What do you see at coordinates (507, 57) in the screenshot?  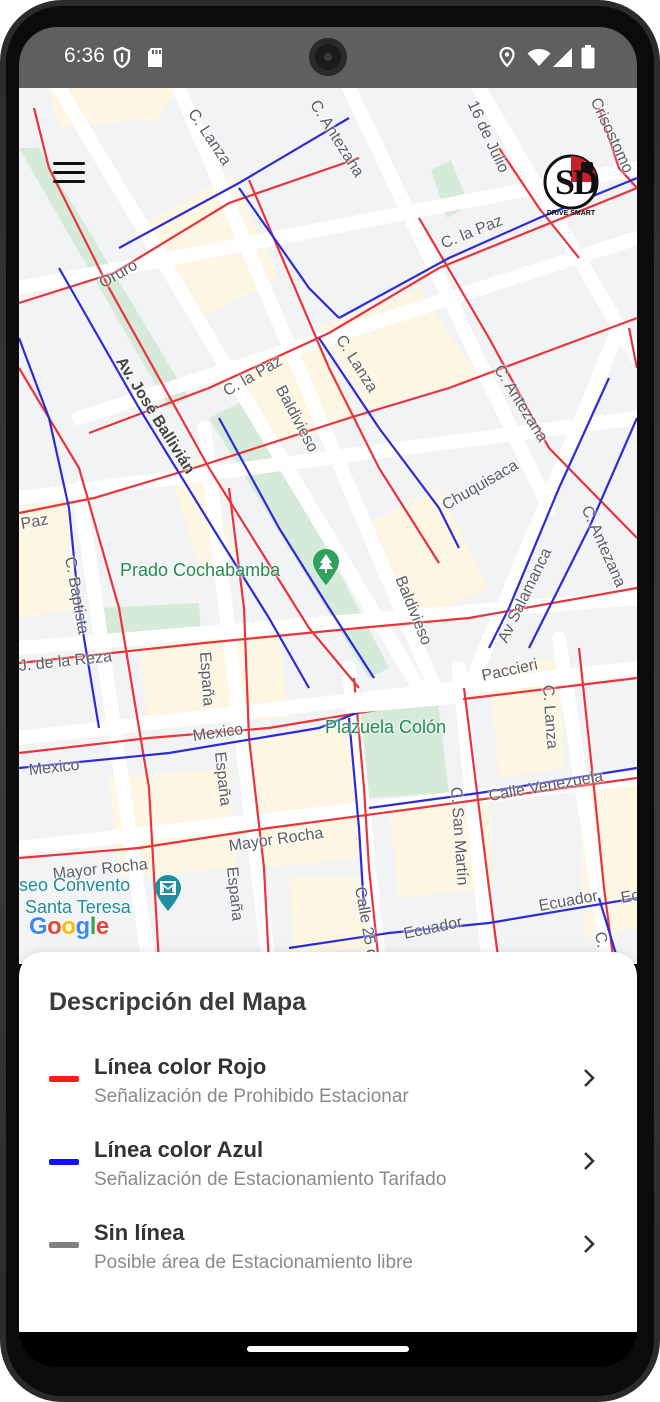 I see `location-icon` at bounding box center [507, 57].